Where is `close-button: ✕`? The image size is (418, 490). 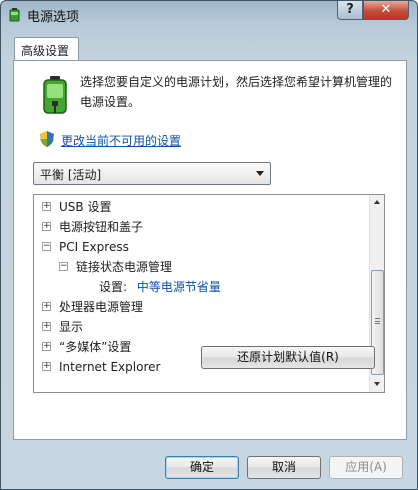
close-button: ✕ is located at coordinates (386, 10).